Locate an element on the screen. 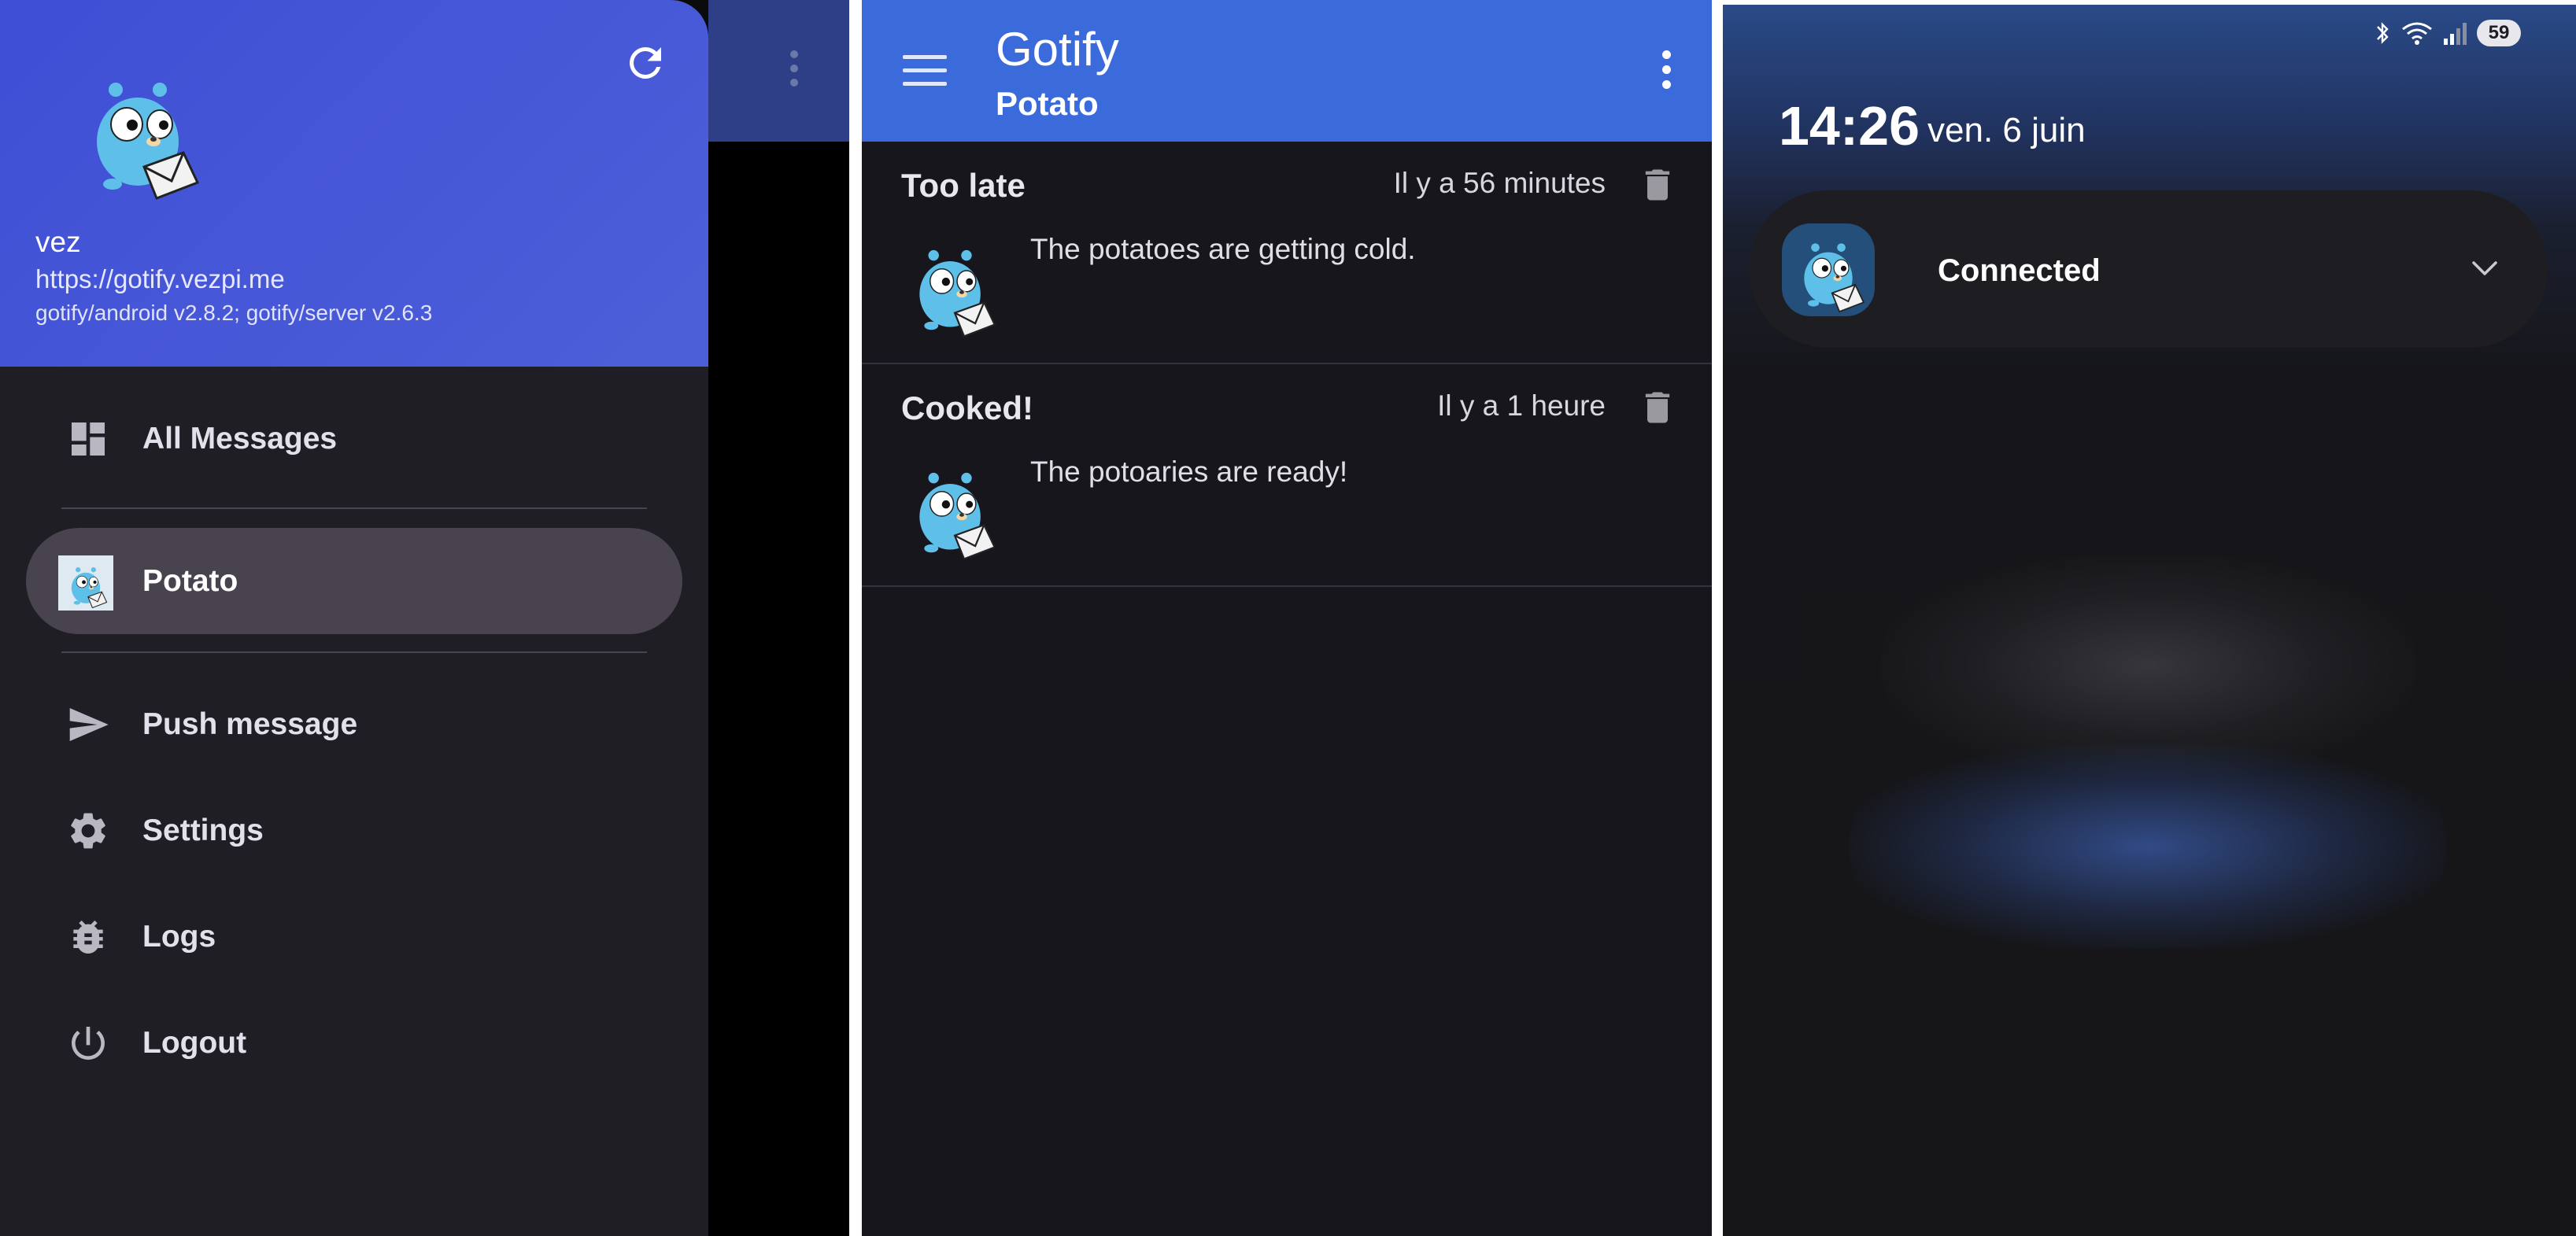 This screenshot has height=1236, width=2576. chevron-down-icon is located at coordinates (2484, 268).